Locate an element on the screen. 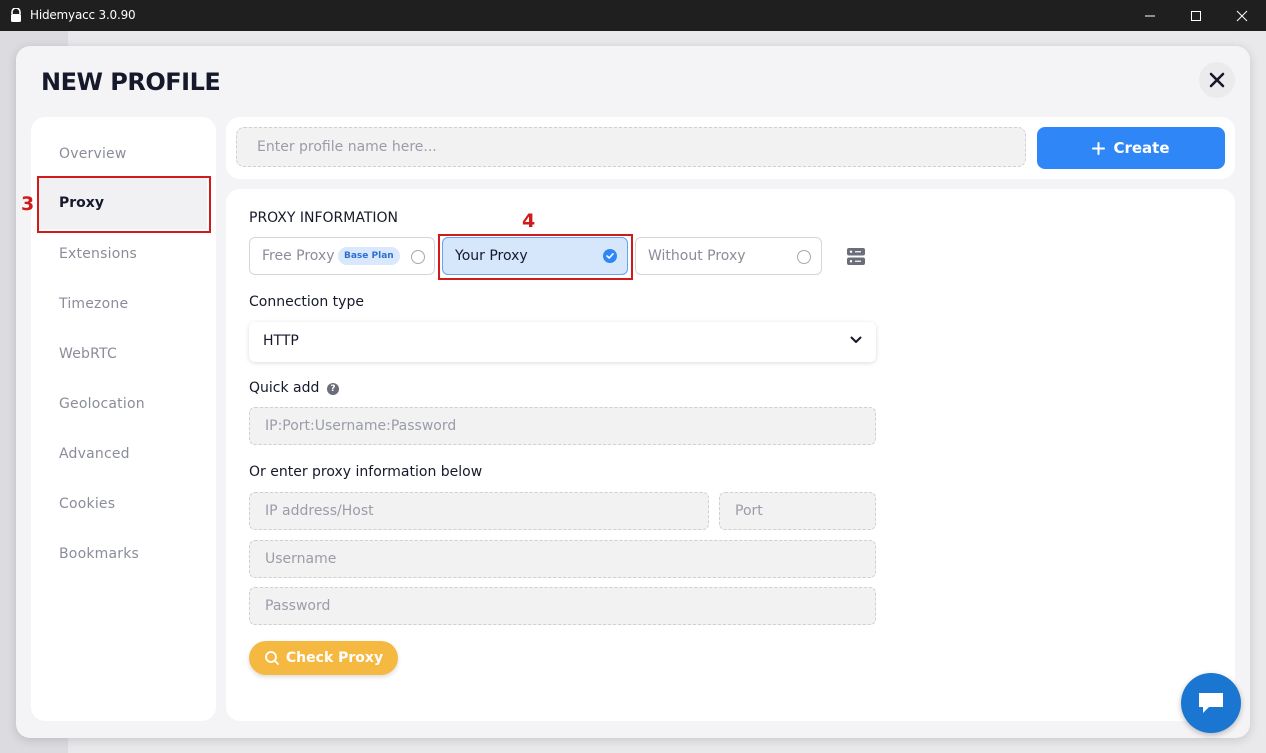 Image resolution: width=1266 pixels, height=753 pixels. plus-icon is located at coordinates (1099, 148).